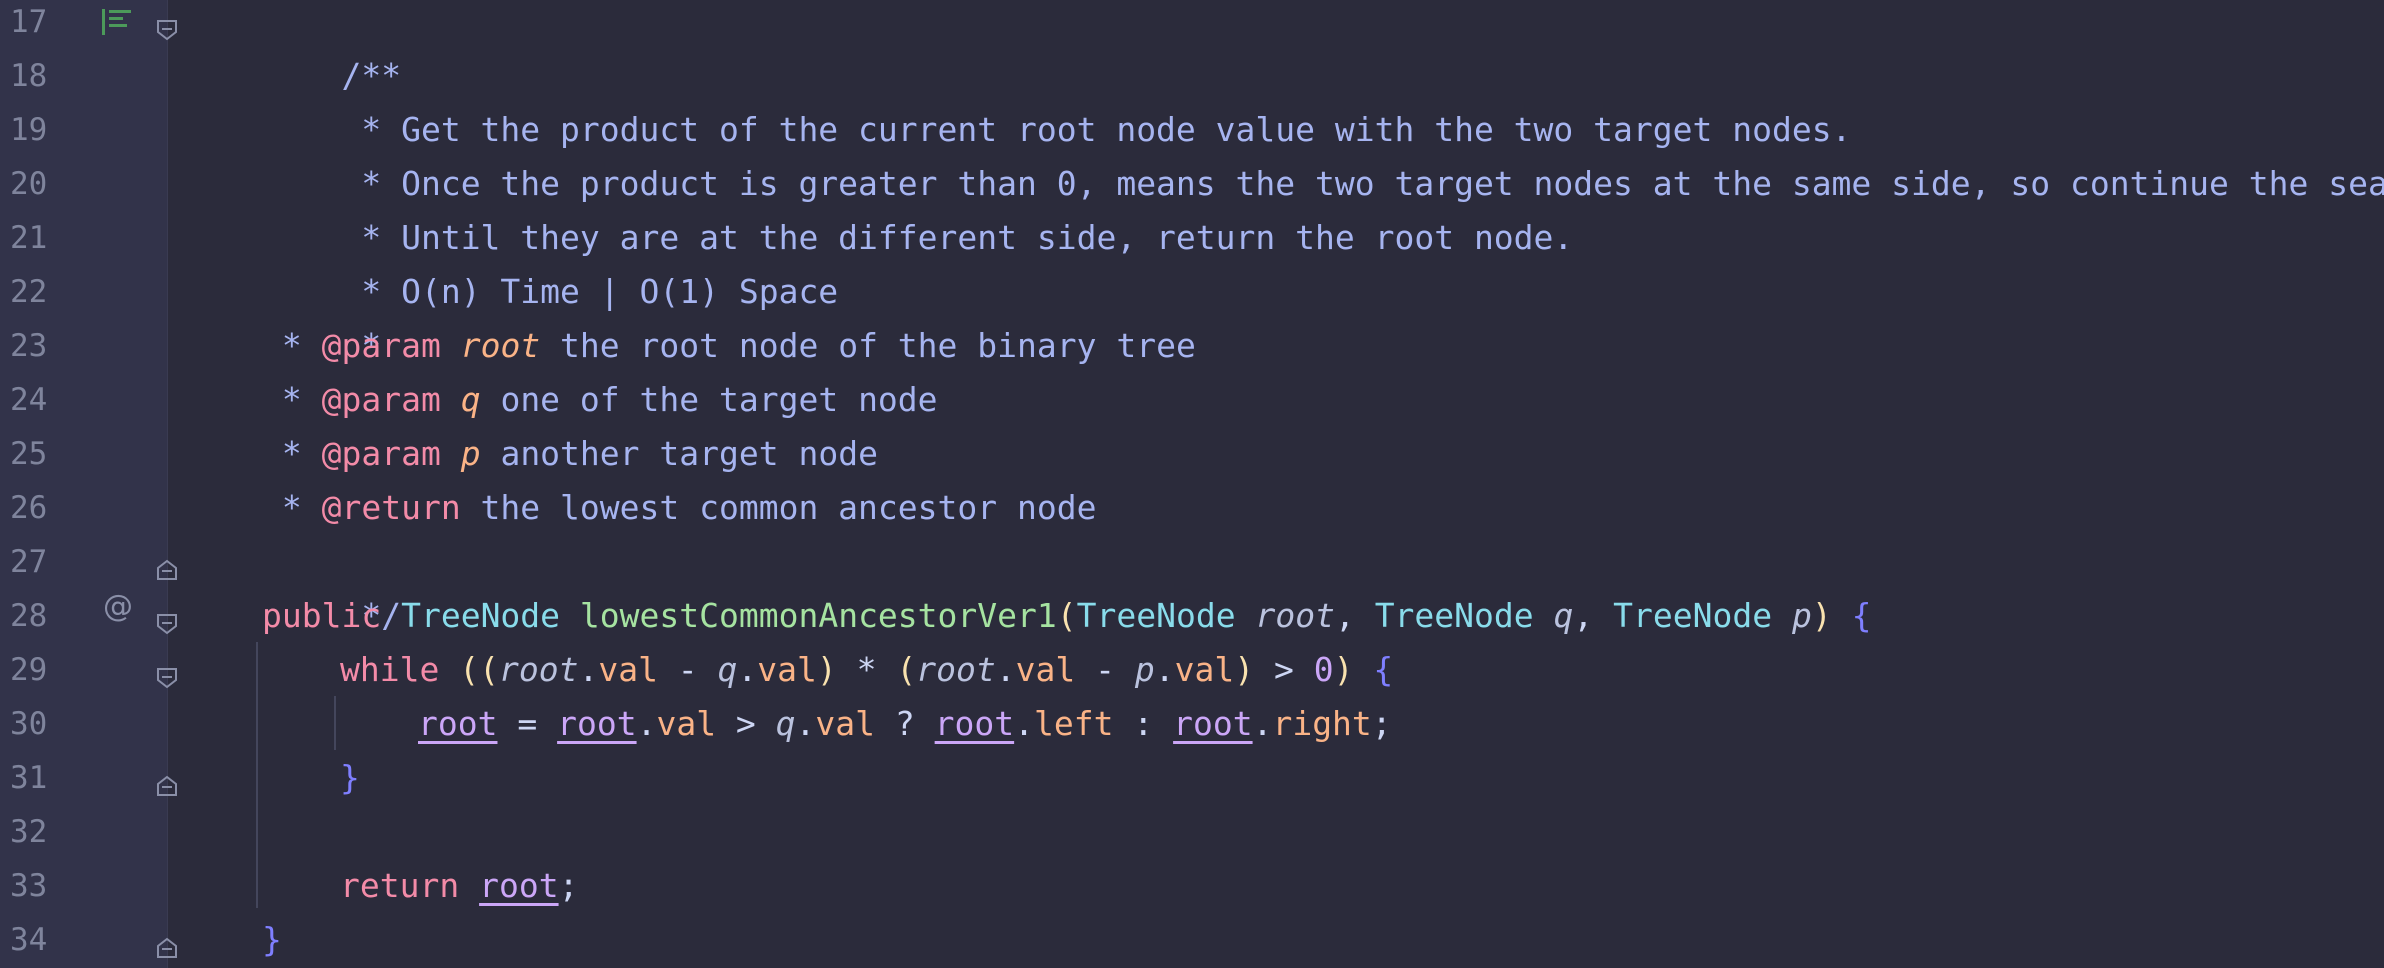 The image size is (2384, 968). Describe the element at coordinates (29, 400) in the screenshot. I see `line-number: 24` at that location.